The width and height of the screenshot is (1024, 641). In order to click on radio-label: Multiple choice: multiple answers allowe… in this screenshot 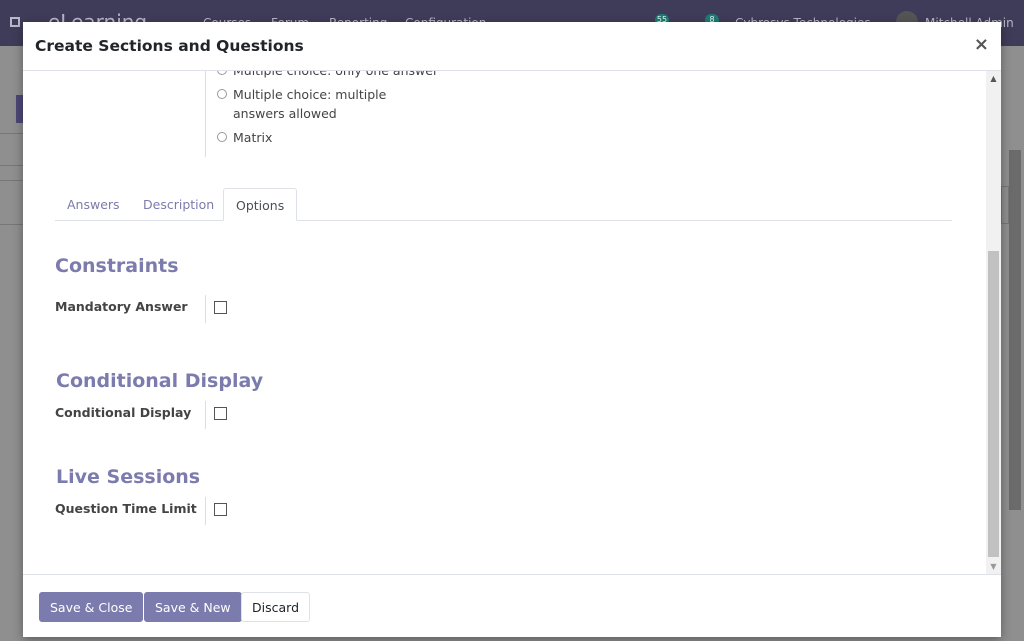, I will do `click(310, 104)`.